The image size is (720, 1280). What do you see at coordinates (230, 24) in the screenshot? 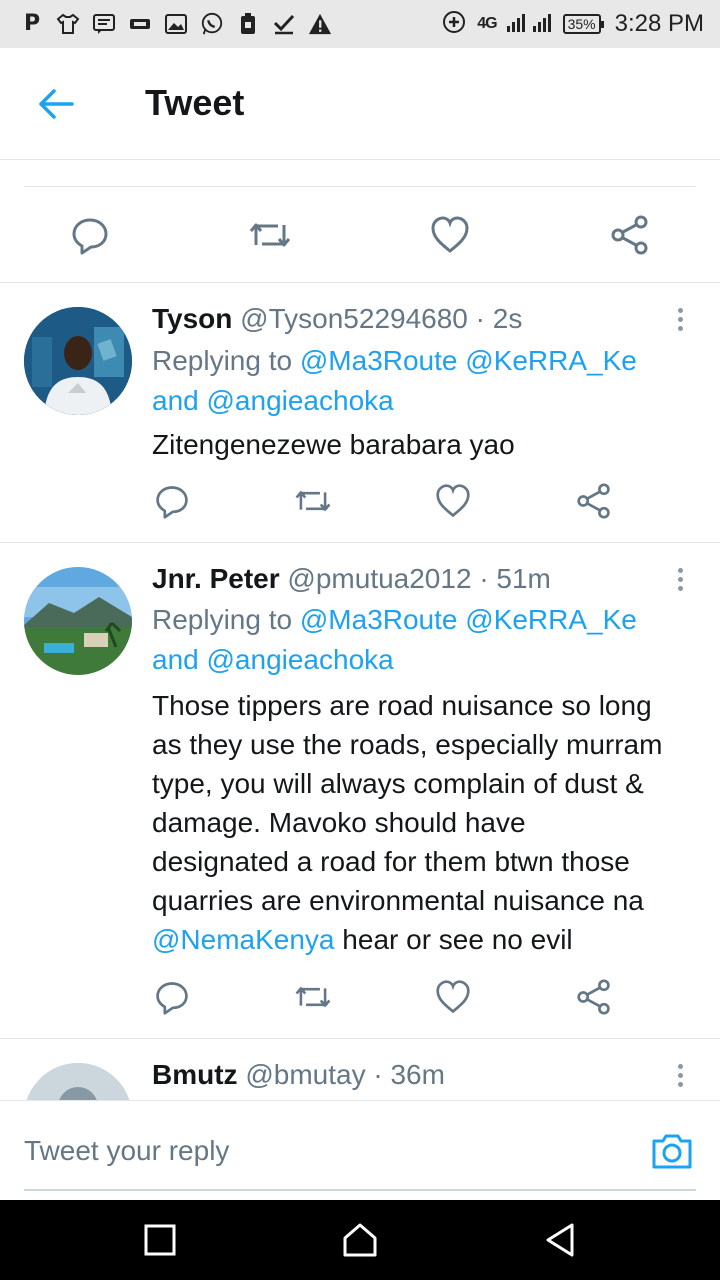
I see `notification-icons: P` at bounding box center [230, 24].